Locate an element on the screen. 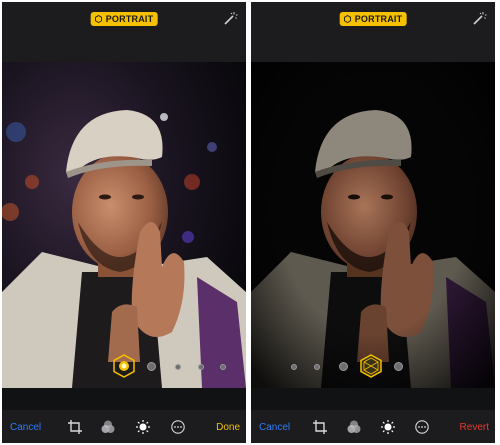 The image size is (500, 445). stage-light-option is located at coordinates (201, 367).